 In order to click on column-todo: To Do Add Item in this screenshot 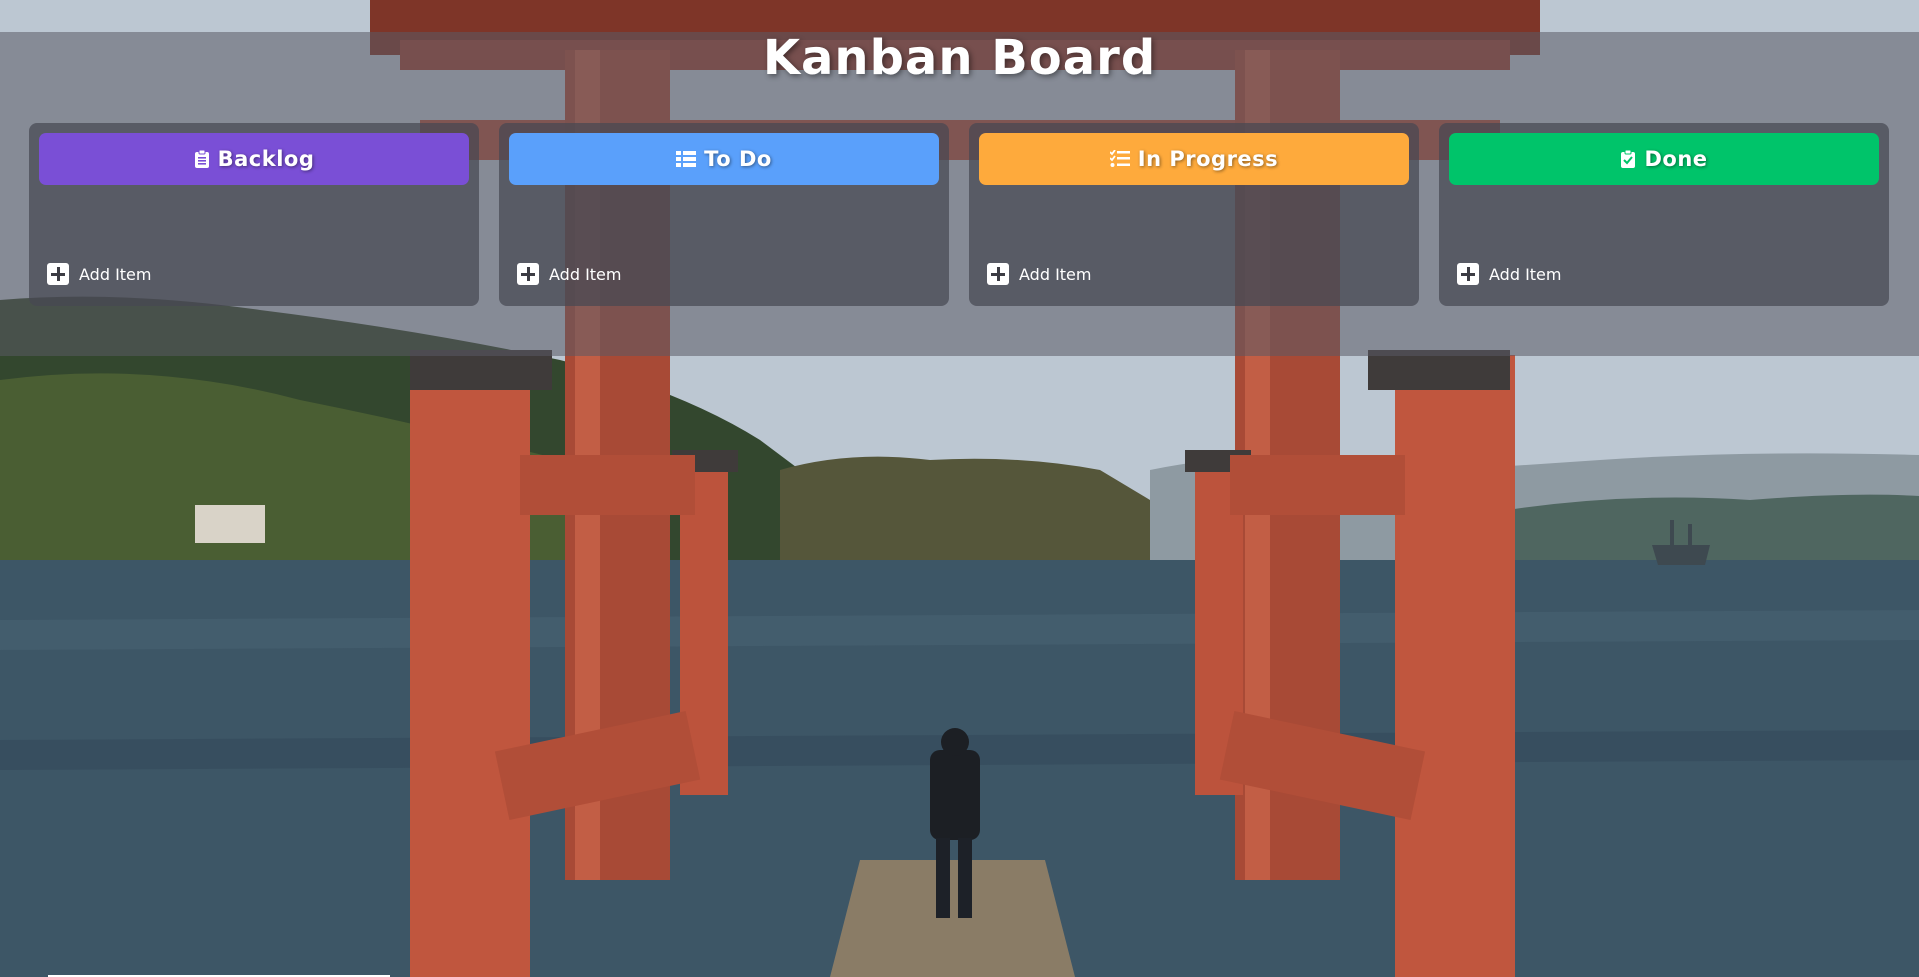, I will do `click(724, 214)`.